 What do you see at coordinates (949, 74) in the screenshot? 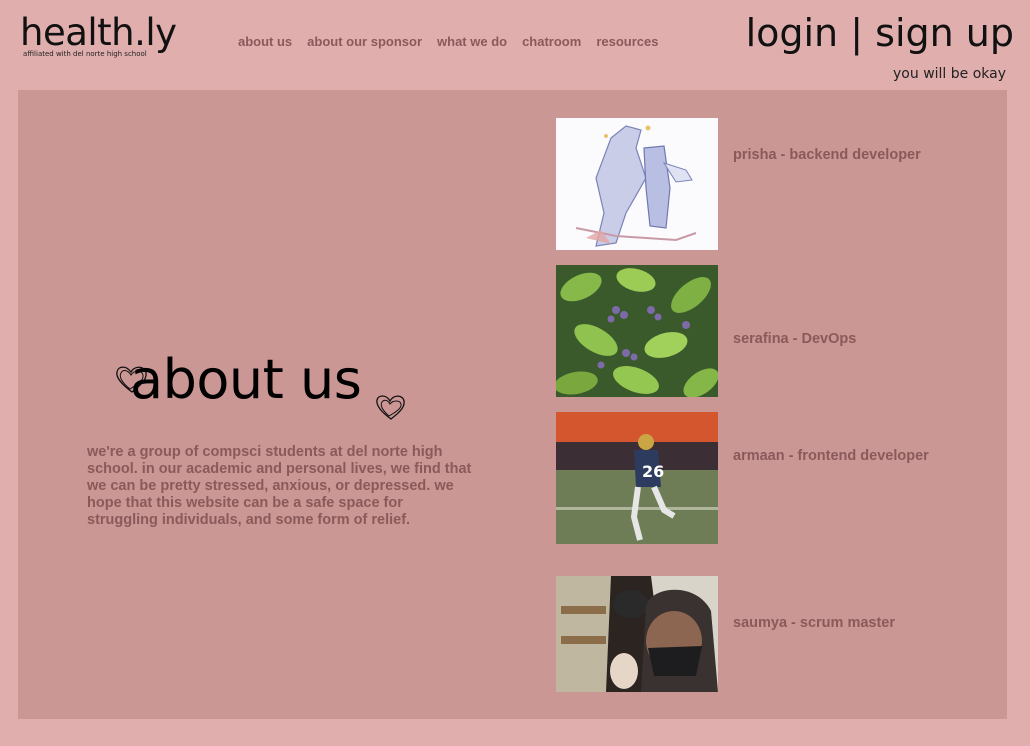
I see `tagline: you will be okay` at bounding box center [949, 74].